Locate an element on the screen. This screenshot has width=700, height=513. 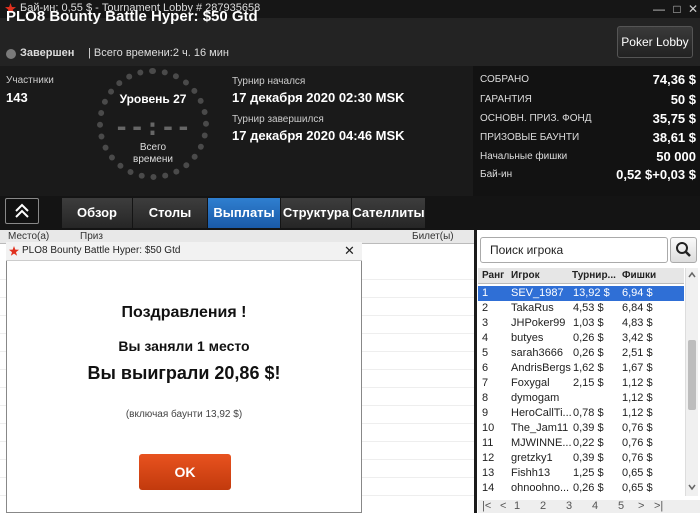
level-label: Уровень 27 is located at coordinates (153, 99).